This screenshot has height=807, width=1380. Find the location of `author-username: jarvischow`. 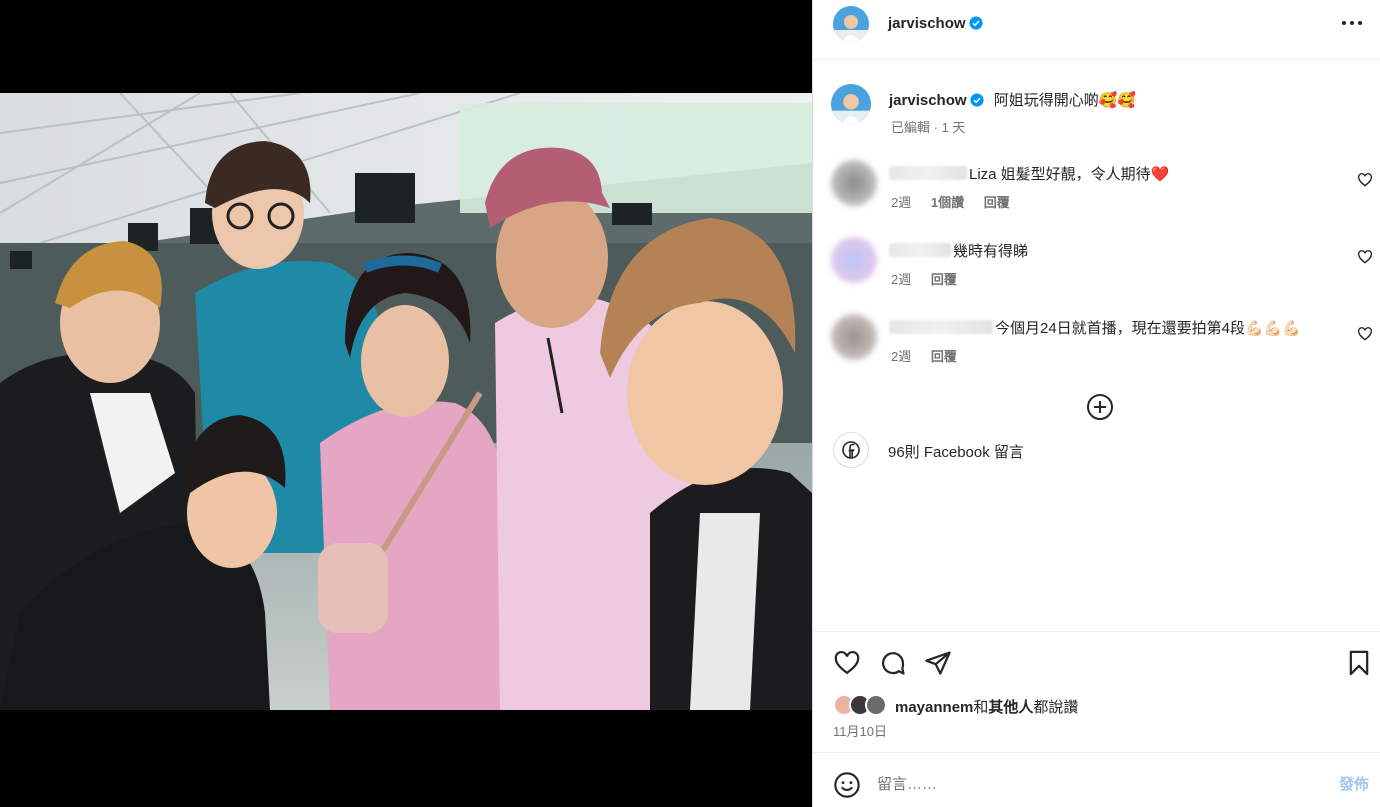

author-username: jarvischow is located at coordinates (927, 23).